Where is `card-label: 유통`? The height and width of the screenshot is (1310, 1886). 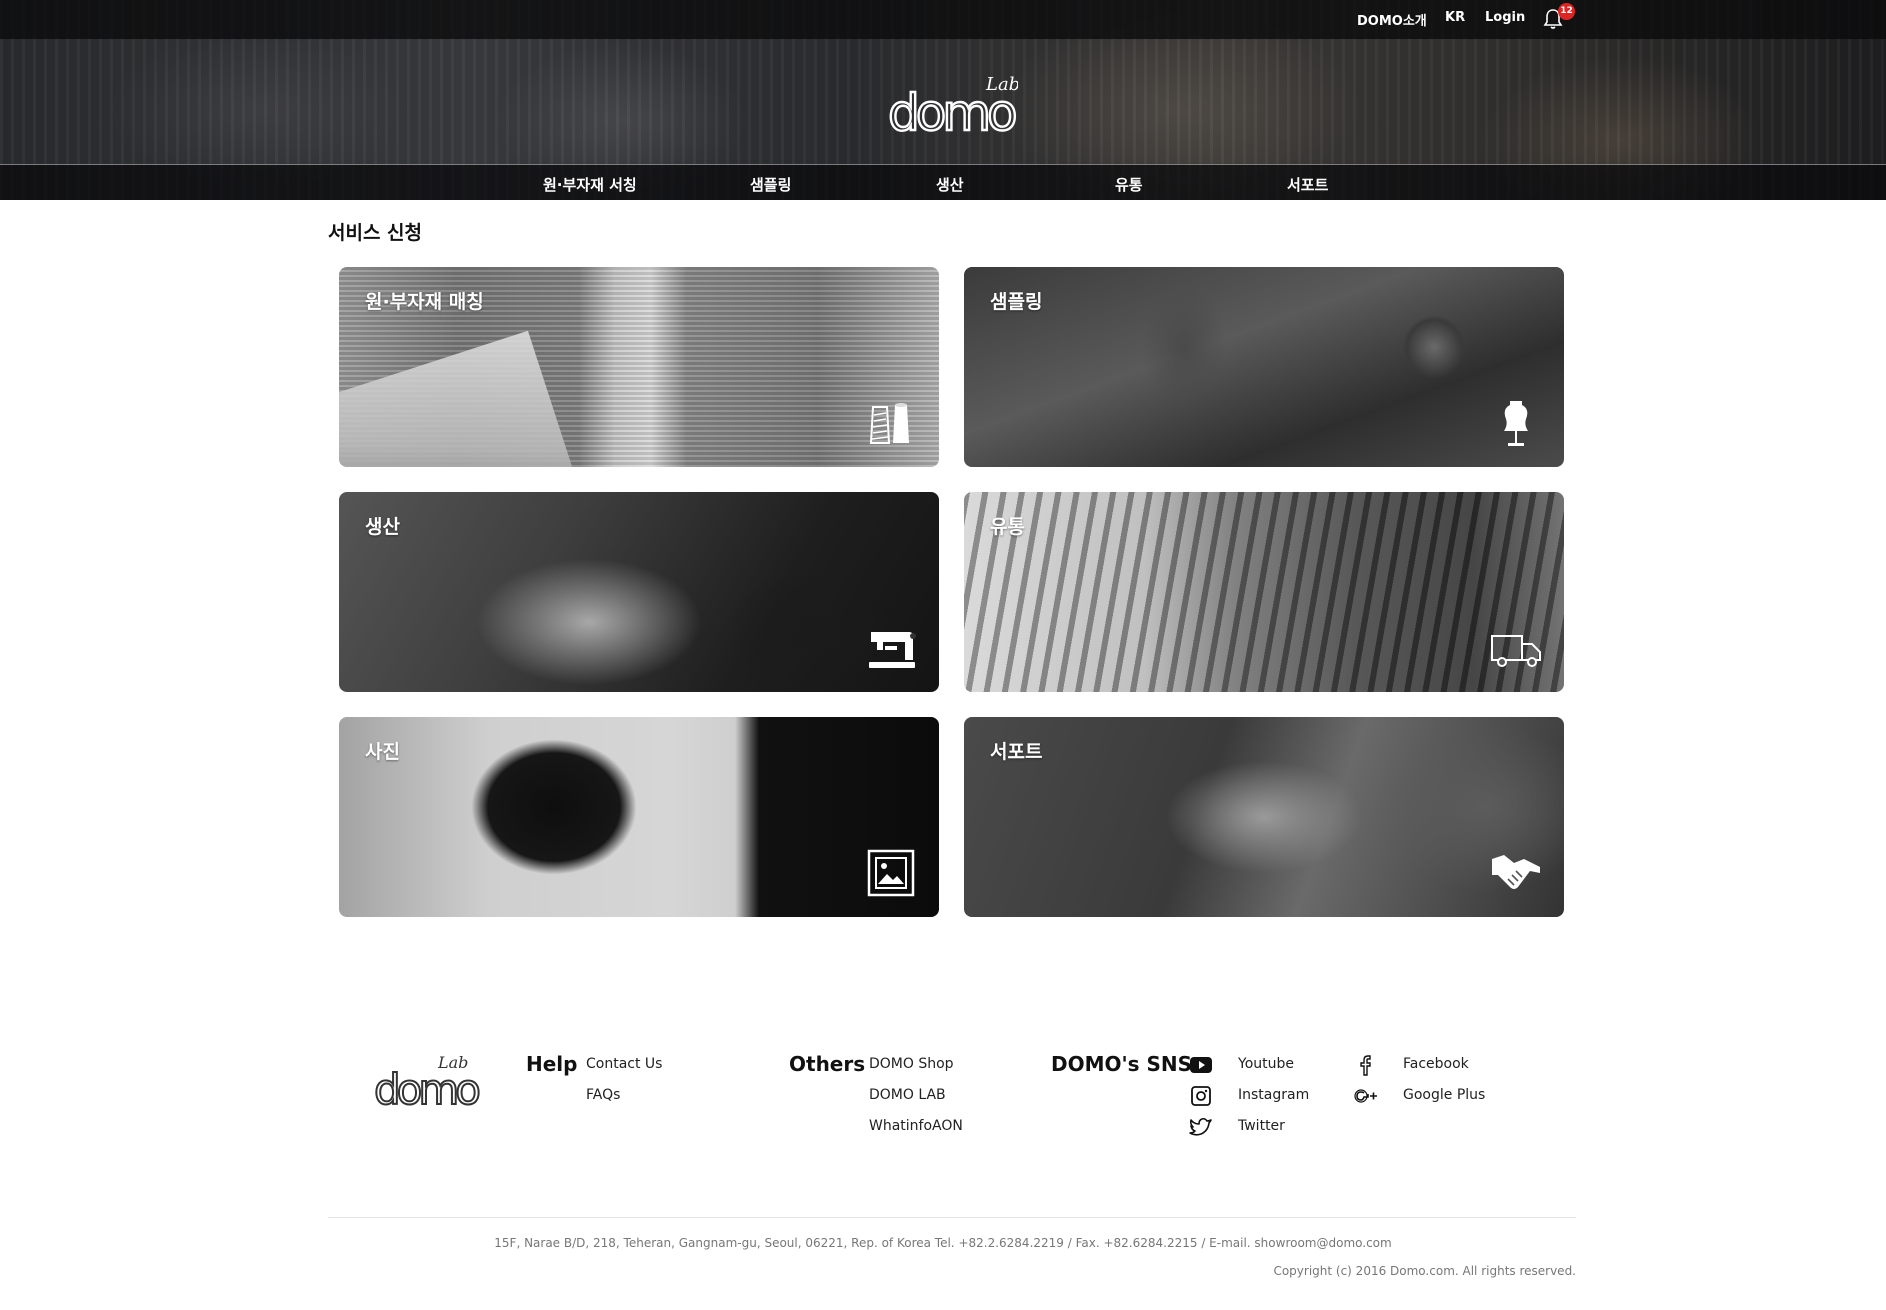 card-label: 유통 is located at coordinates (1007, 527).